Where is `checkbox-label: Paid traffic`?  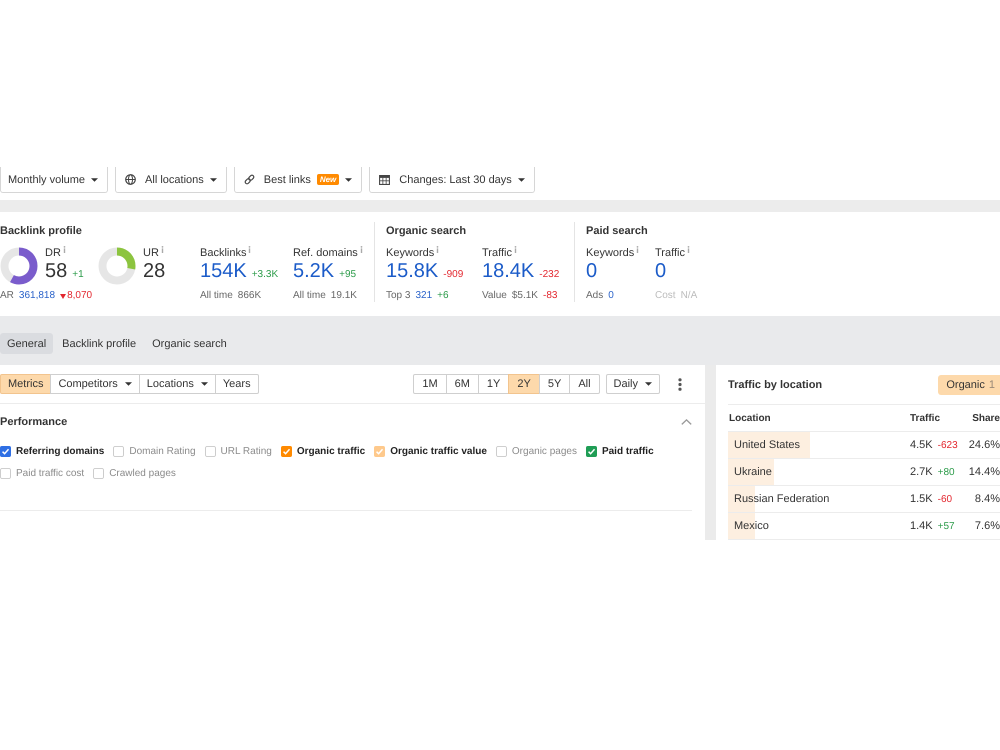
checkbox-label: Paid traffic is located at coordinates (628, 451).